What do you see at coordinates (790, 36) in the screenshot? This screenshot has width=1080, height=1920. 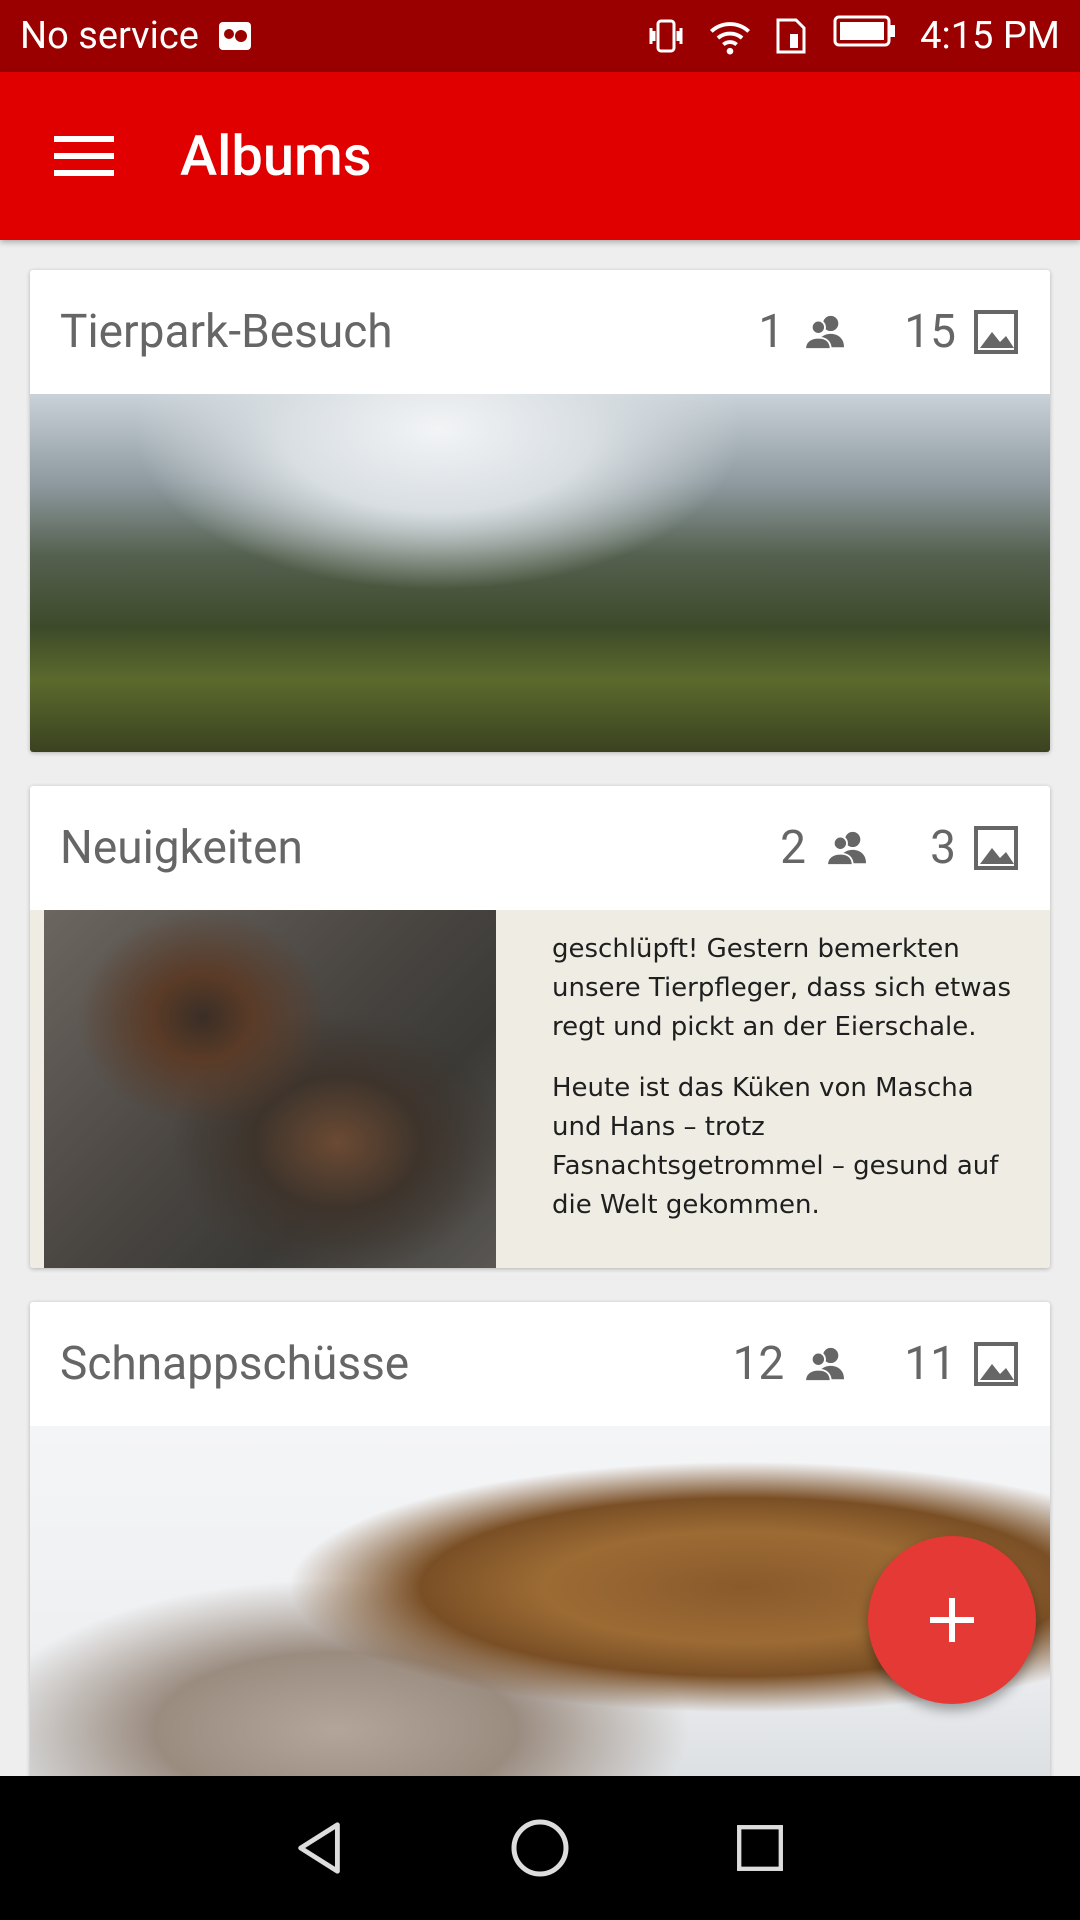 I see `sim-icon` at bounding box center [790, 36].